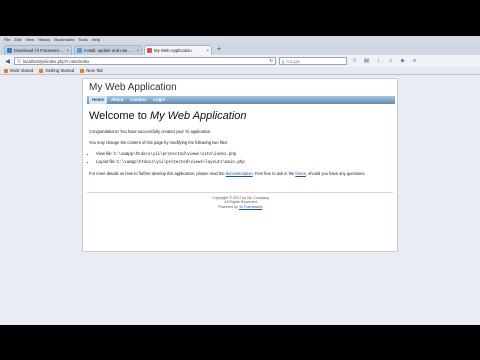 The height and width of the screenshot is (360, 480). Describe the element at coordinates (335, 173) in the screenshot. I see `details-post: , should you have any questions.` at that location.